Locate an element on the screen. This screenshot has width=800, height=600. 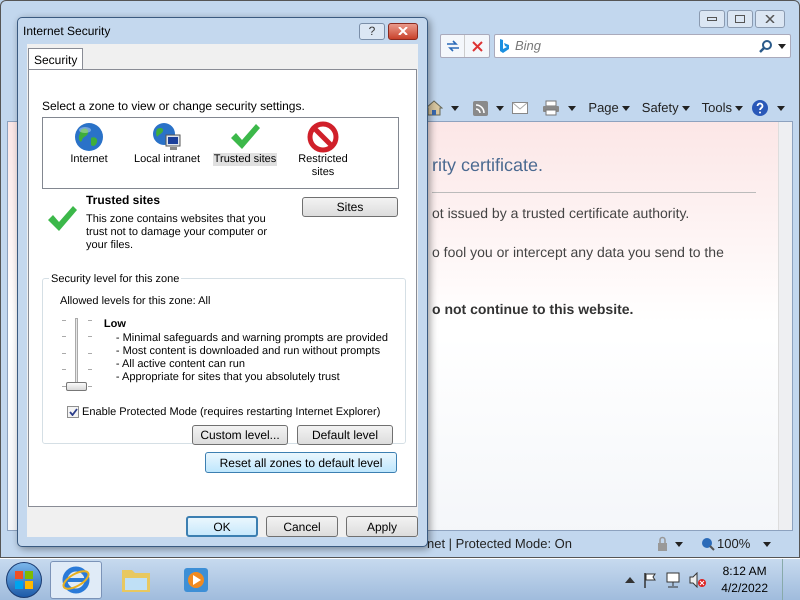
slider-thumb is located at coordinates (76, 386).